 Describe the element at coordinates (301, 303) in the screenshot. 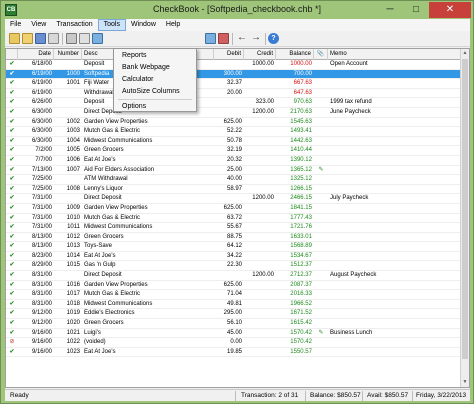

I see `row-balance: 1966.52` at that location.